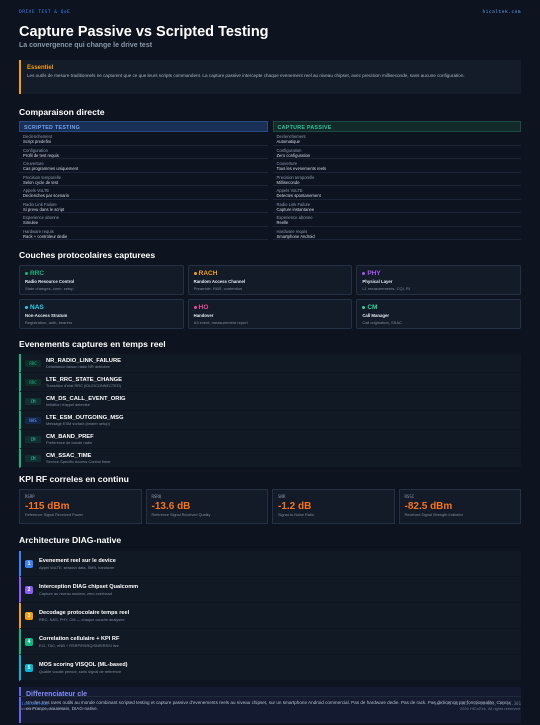  I want to click on event-desc: Service-Specific Access Control timer, so click(78, 461).